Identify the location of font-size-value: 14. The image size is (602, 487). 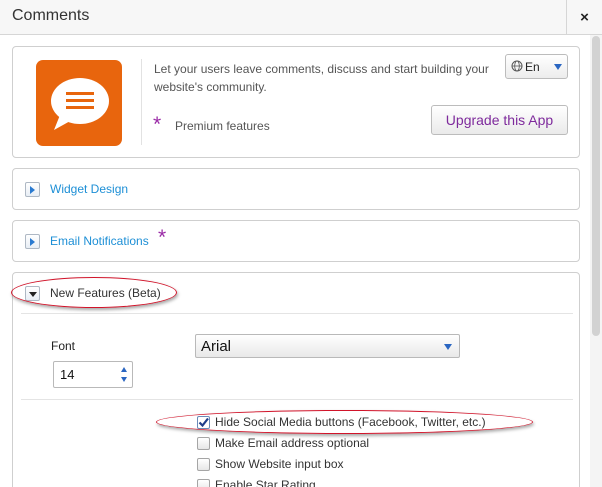
(67, 374).